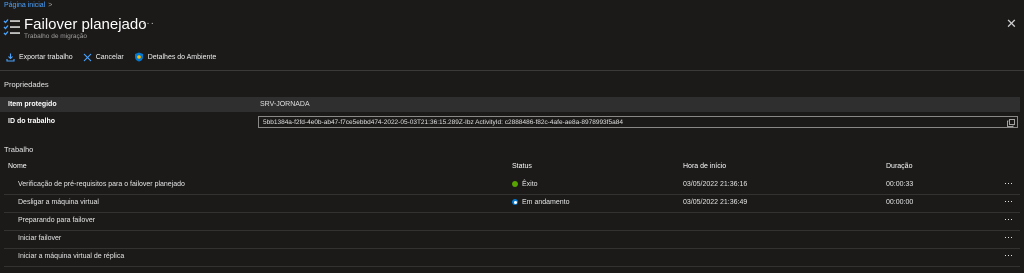  I want to click on step-status: Êxito, so click(525, 184).